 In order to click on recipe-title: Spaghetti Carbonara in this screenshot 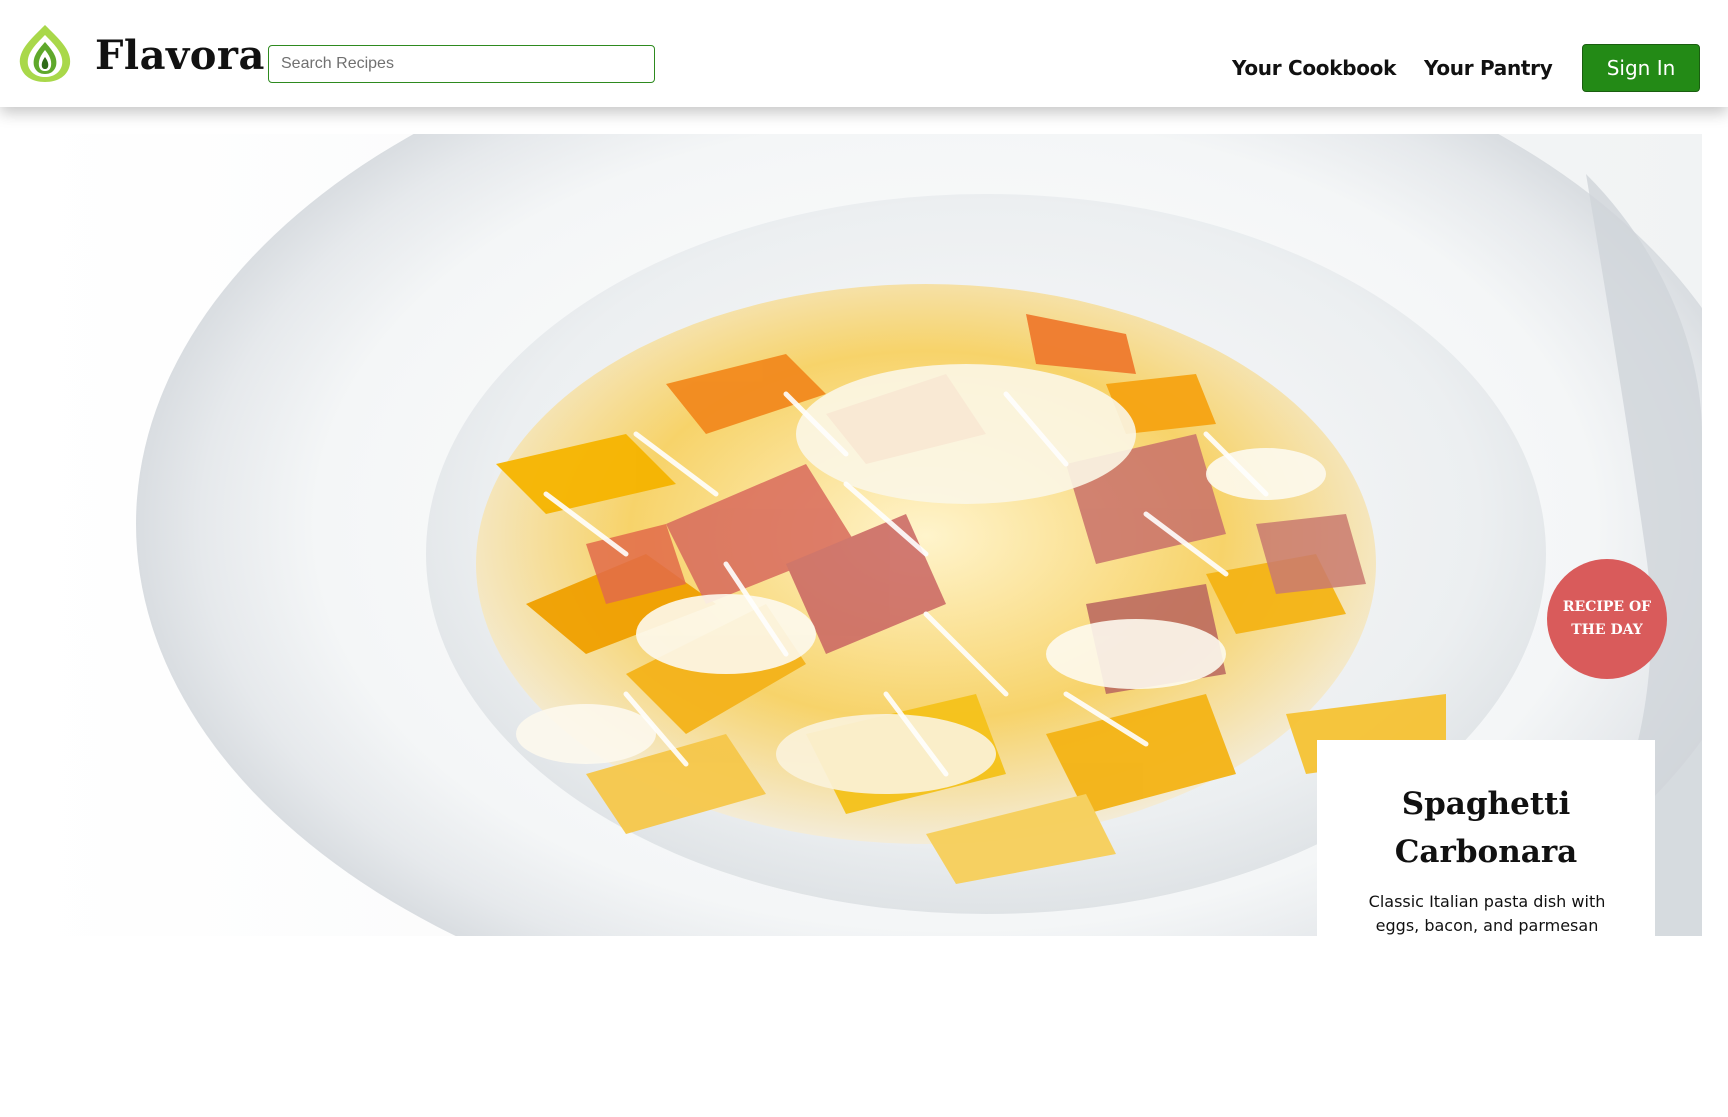, I will do `click(1486, 828)`.